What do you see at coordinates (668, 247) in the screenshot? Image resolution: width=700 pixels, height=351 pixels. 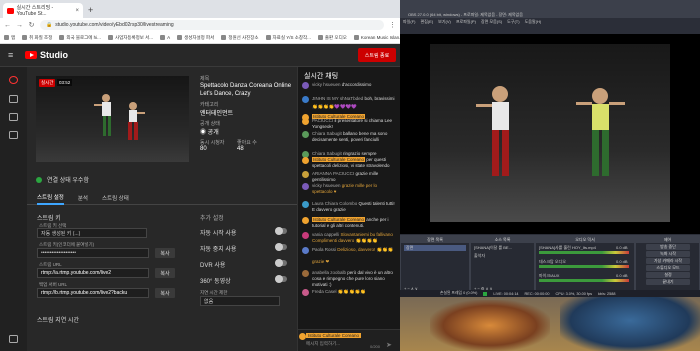 I see `stop-stream-button: 방송 중단` at bounding box center [668, 247].